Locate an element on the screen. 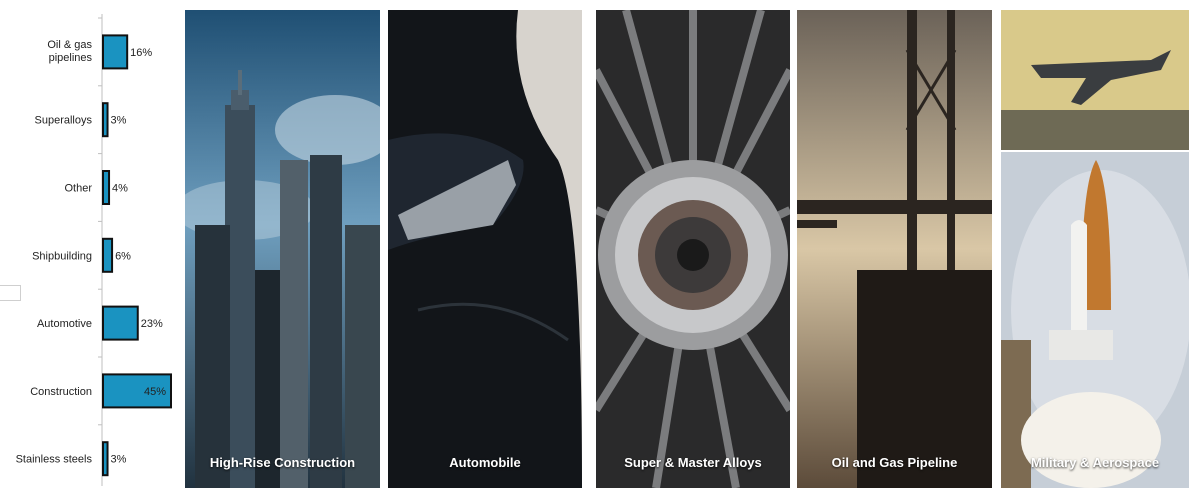  value-label: 6% is located at coordinates (123, 256).